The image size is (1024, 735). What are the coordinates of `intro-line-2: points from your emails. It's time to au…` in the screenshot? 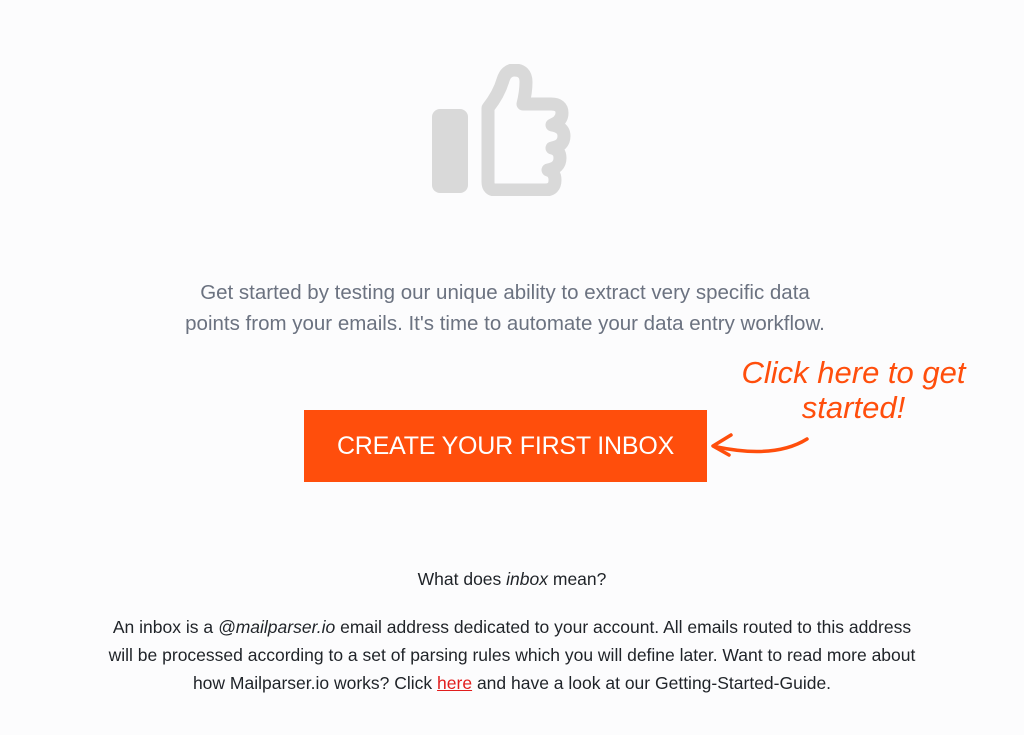 It's located at (505, 323).